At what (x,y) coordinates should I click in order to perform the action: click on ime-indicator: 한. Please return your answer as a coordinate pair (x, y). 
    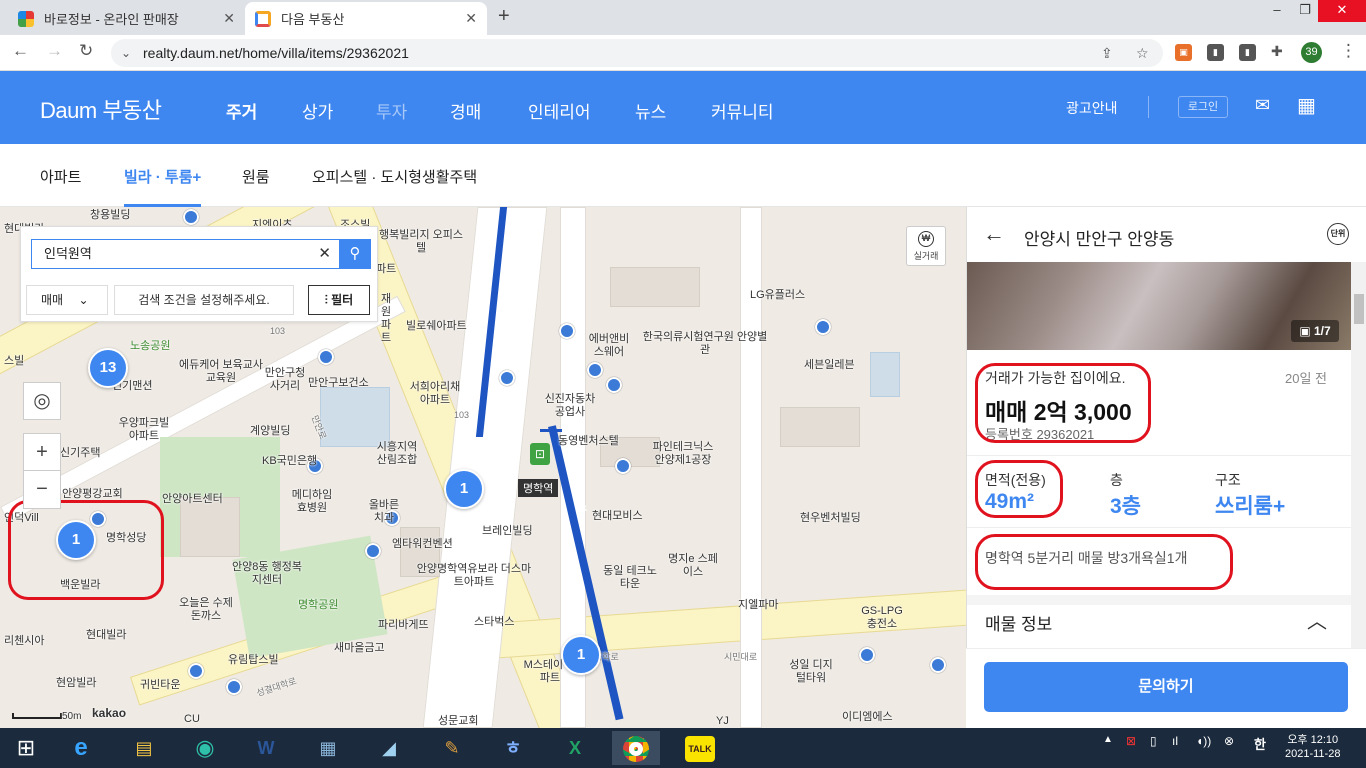
    Looking at the image, I should click on (1260, 743).